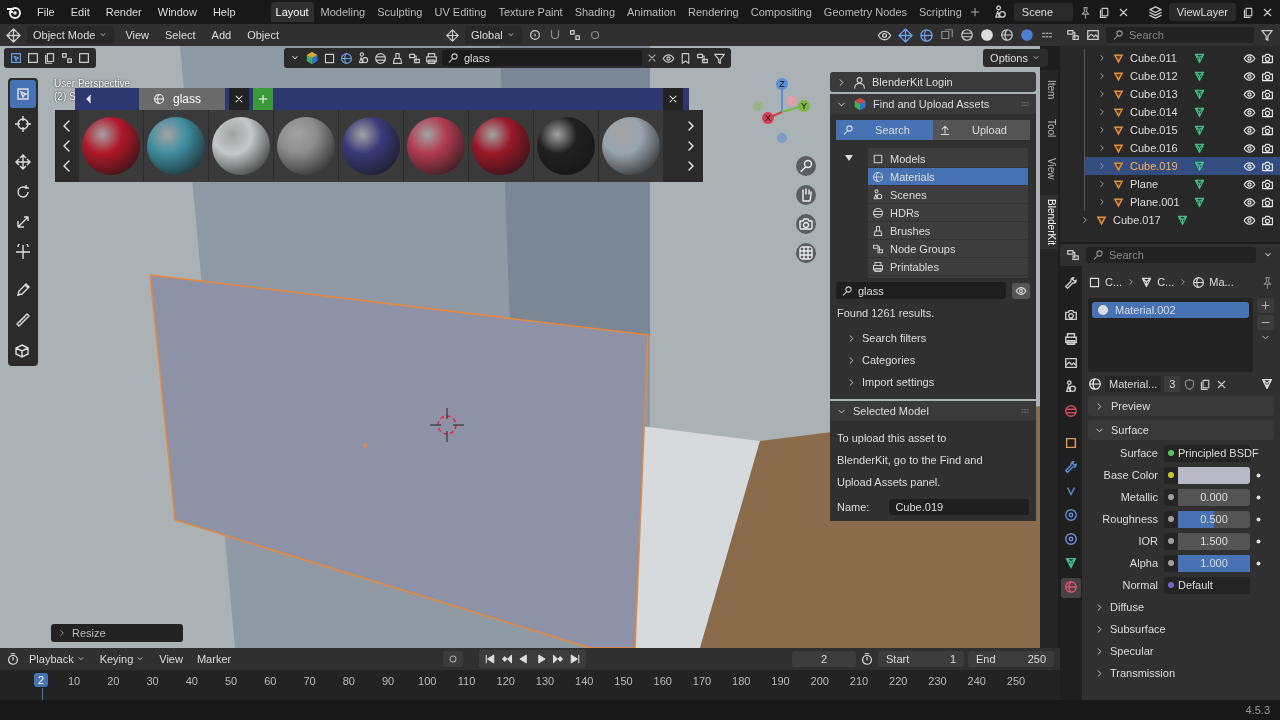 The width and height of the screenshot is (1280, 720). What do you see at coordinates (1181, 607) in the screenshot?
I see `subpanel-header: Diffuse` at bounding box center [1181, 607].